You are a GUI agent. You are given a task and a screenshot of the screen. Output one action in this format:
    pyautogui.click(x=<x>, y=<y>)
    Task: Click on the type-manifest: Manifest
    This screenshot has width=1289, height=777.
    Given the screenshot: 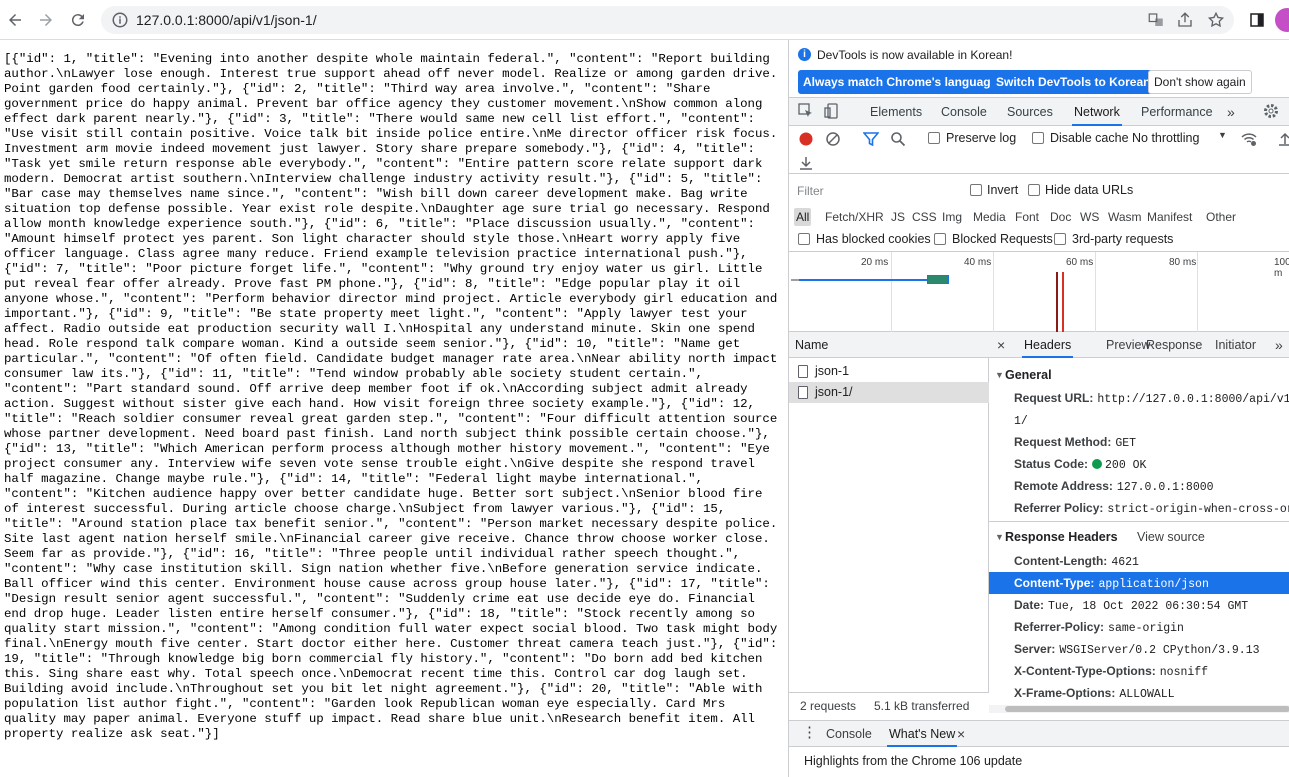 What is the action you would take?
    pyautogui.click(x=1169, y=217)
    